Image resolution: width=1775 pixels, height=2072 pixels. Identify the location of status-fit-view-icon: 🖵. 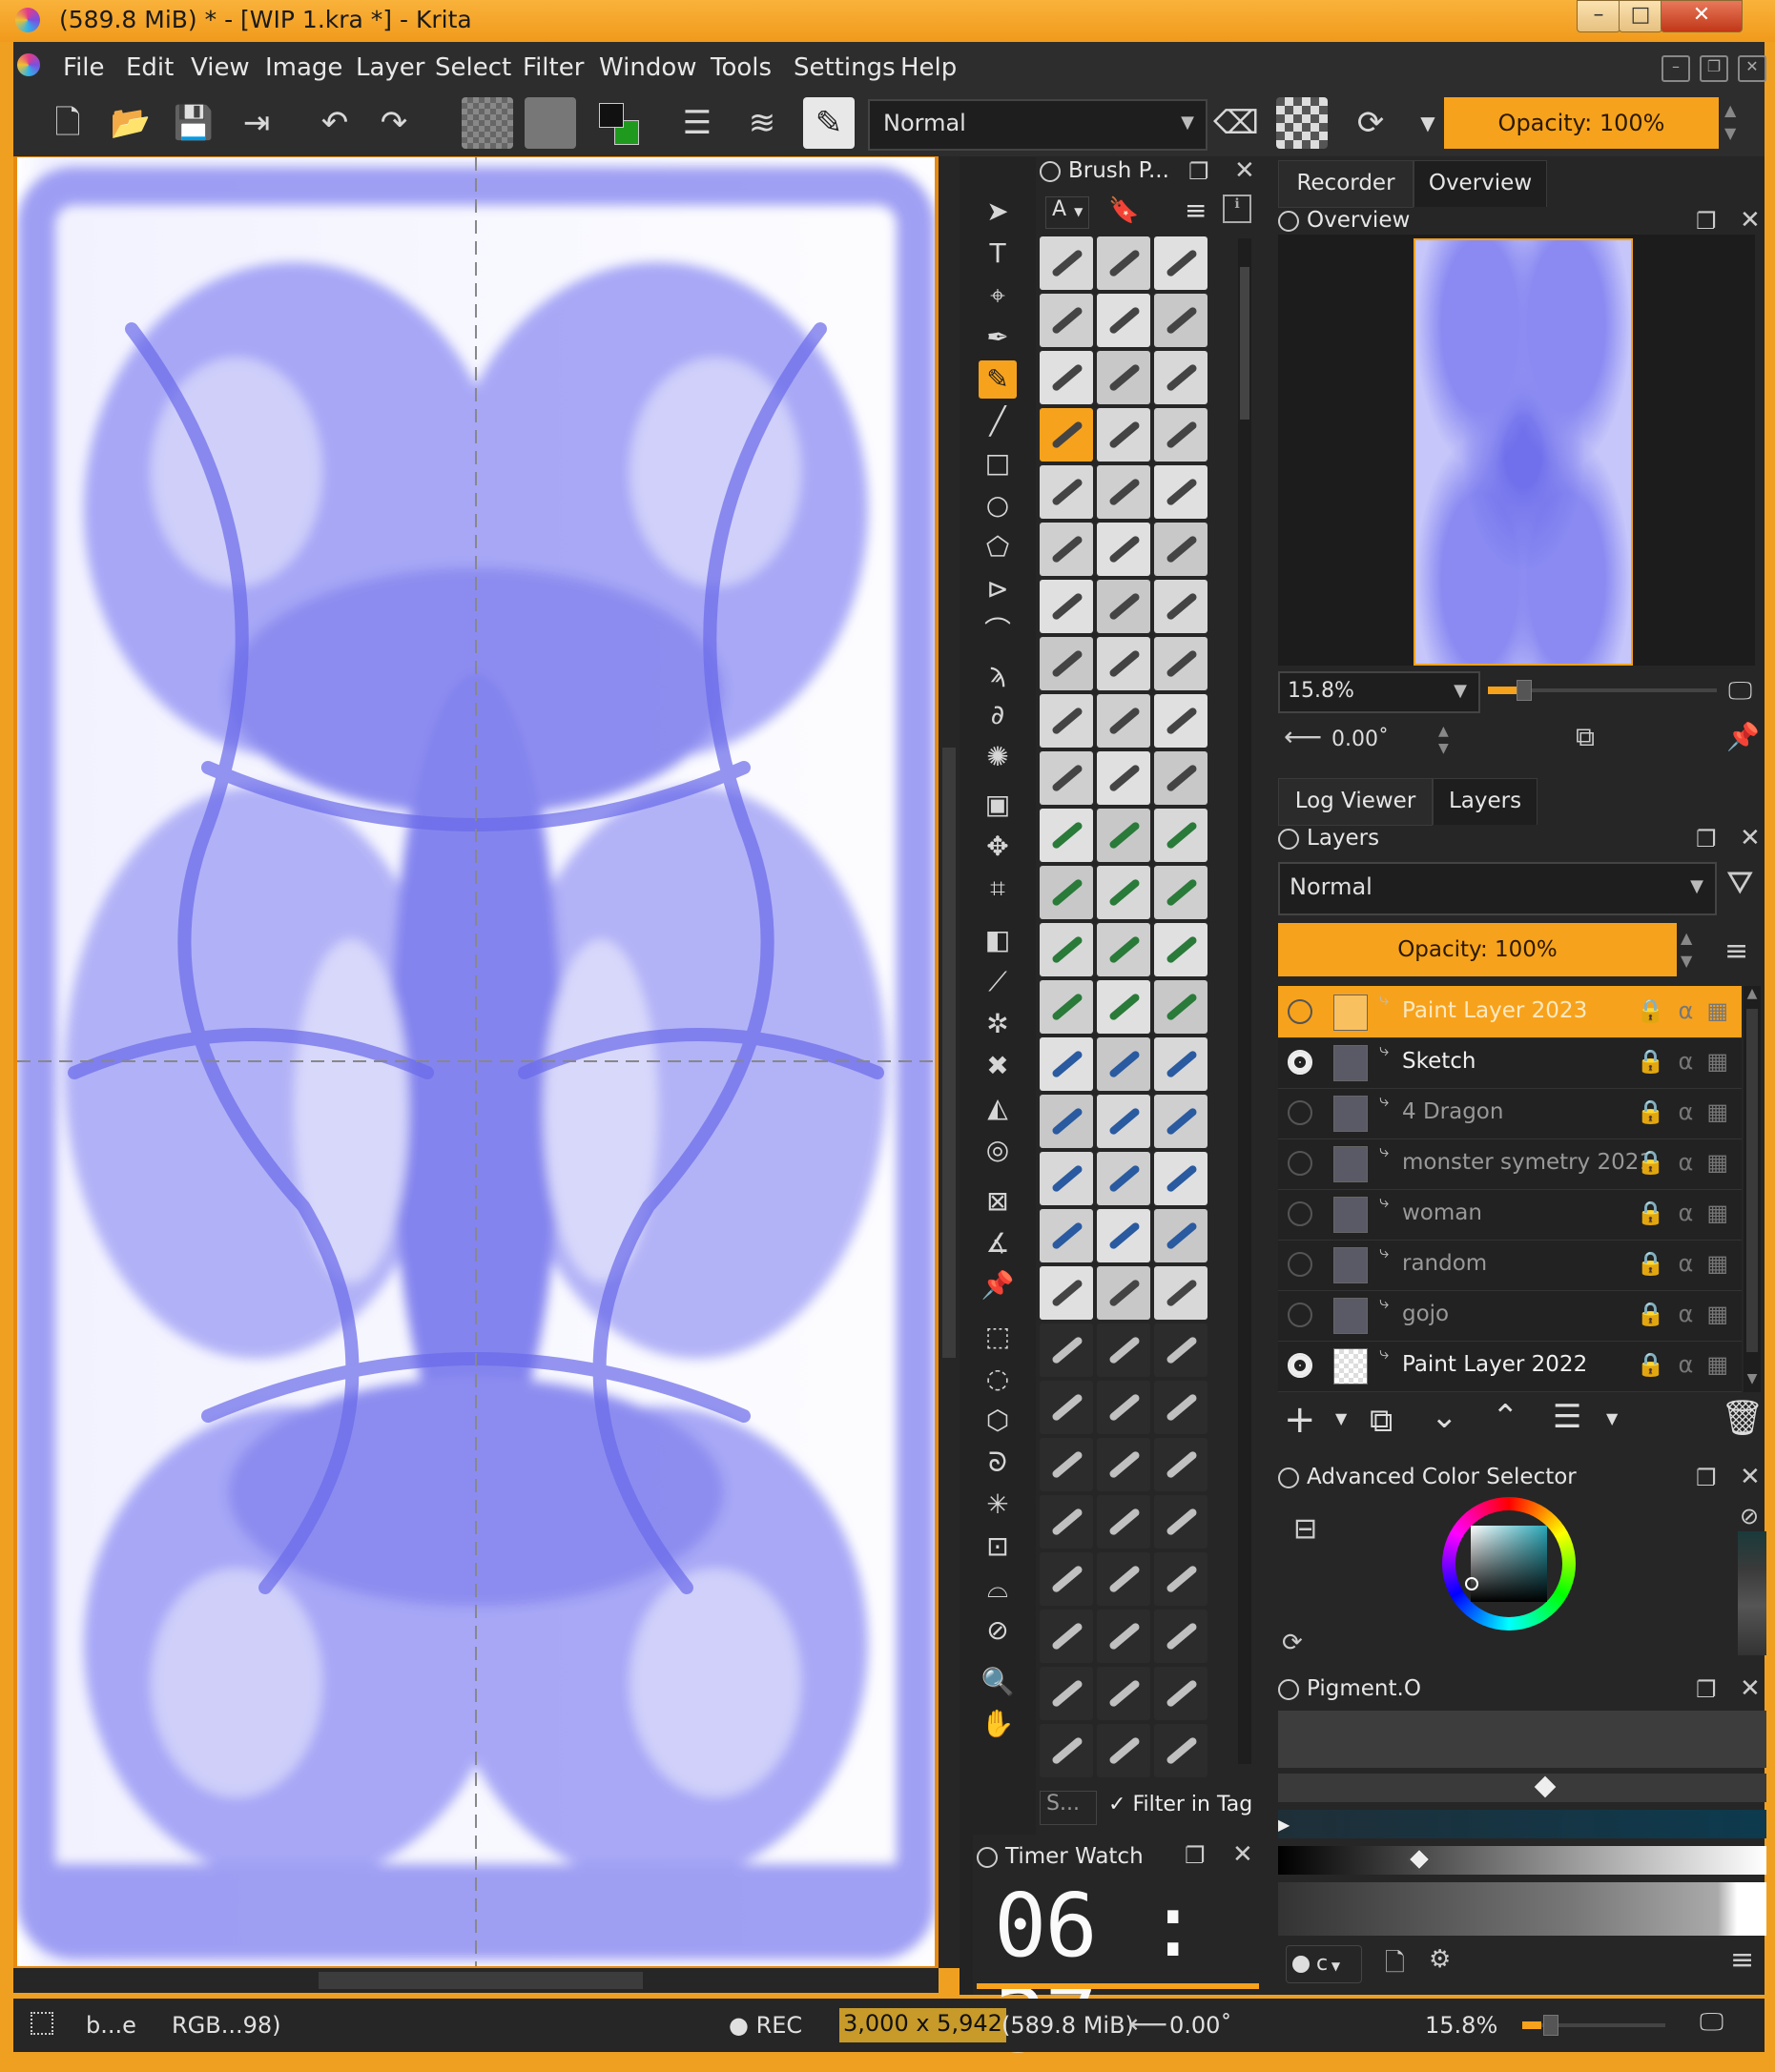
(1712, 2023).